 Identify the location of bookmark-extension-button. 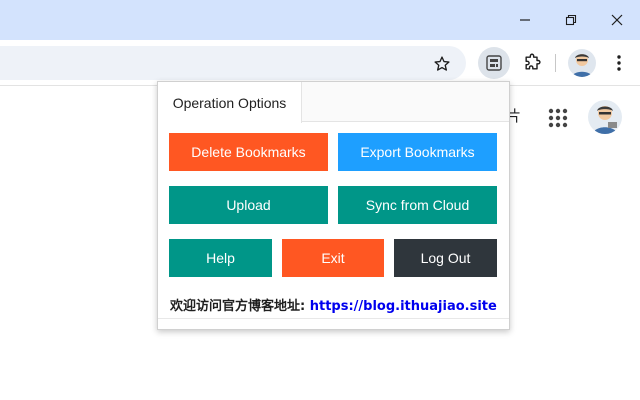
(494, 63).